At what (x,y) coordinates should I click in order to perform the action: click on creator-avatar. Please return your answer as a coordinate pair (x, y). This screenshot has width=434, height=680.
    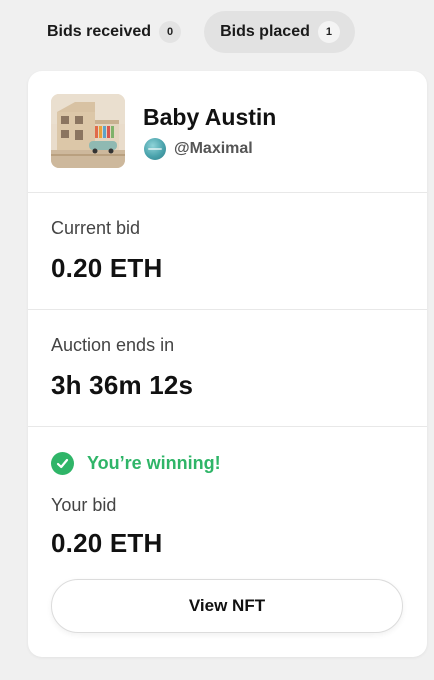
    Looking at the image, I should click on (155, 149).